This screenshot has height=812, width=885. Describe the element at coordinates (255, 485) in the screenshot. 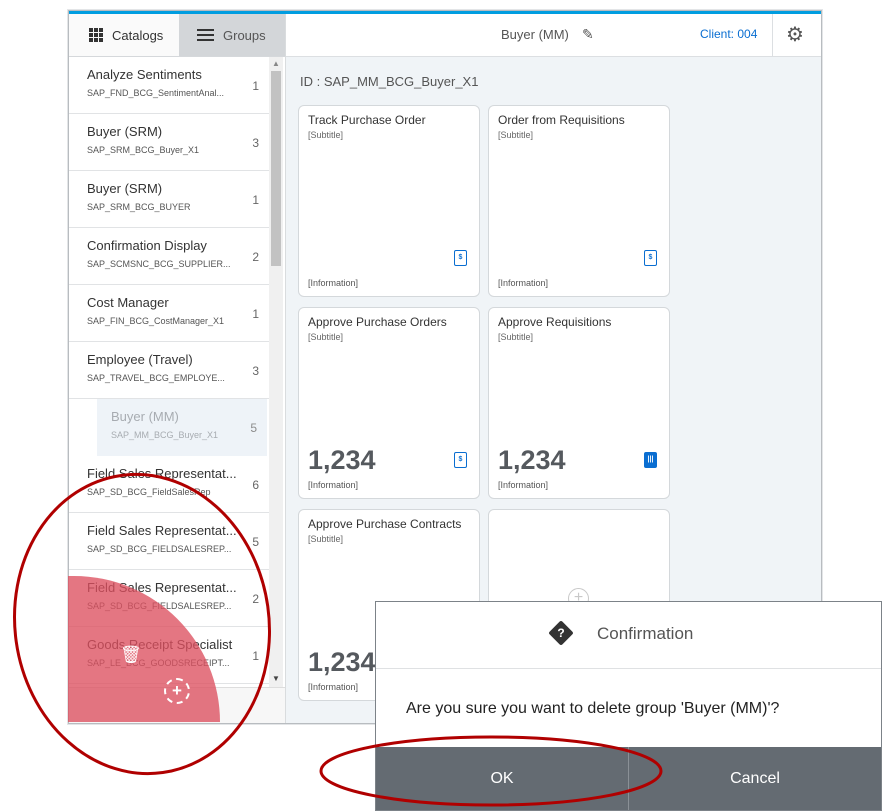

I see `group-count: 6` at that location.